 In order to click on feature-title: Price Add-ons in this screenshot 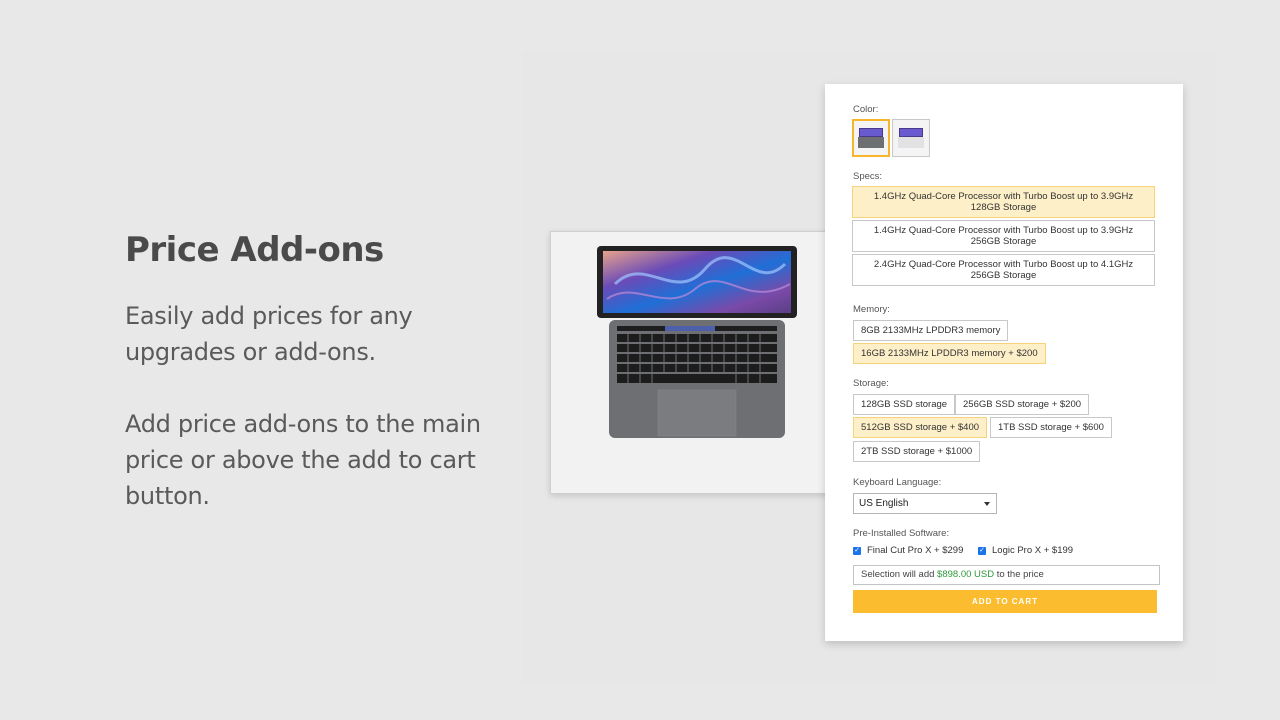, I will do `click(254, 250)`.